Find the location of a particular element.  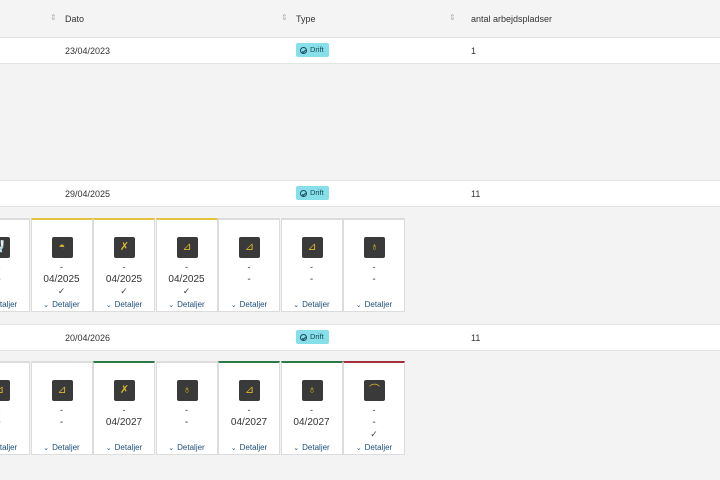

row-date: 29/04/2025 is located at coordinates (88, 194).